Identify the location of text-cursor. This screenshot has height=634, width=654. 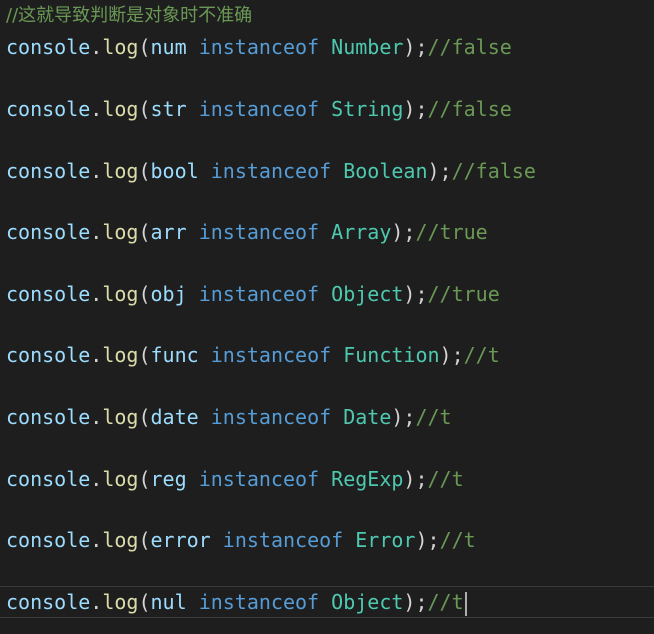
(465, 603).